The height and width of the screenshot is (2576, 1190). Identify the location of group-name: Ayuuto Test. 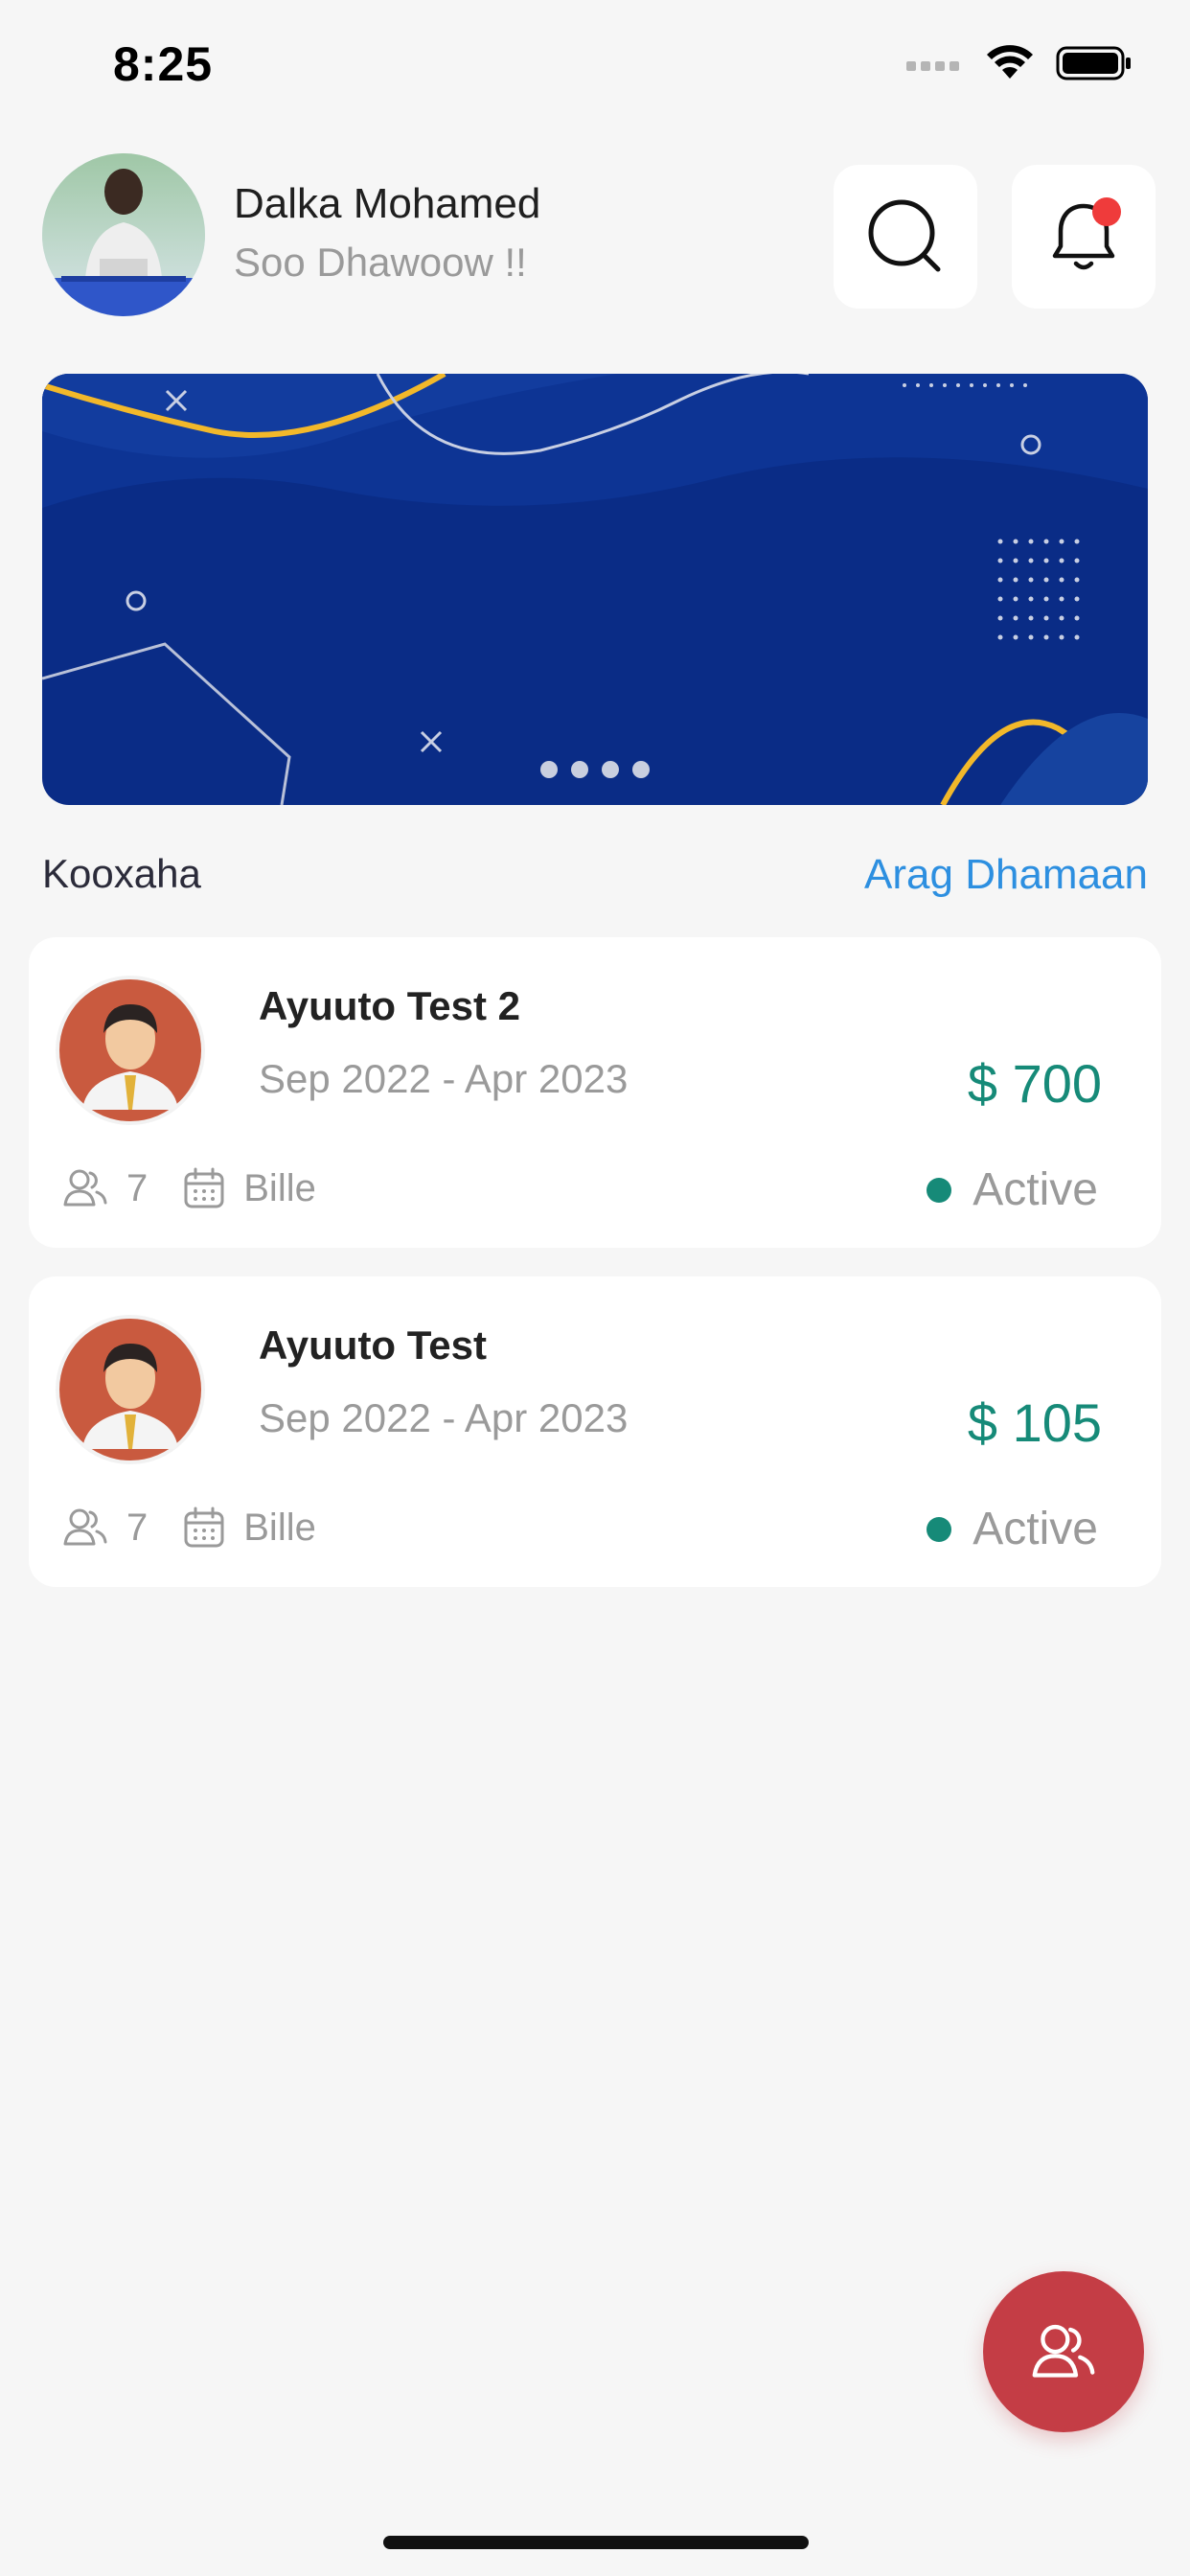
(373, 1345).